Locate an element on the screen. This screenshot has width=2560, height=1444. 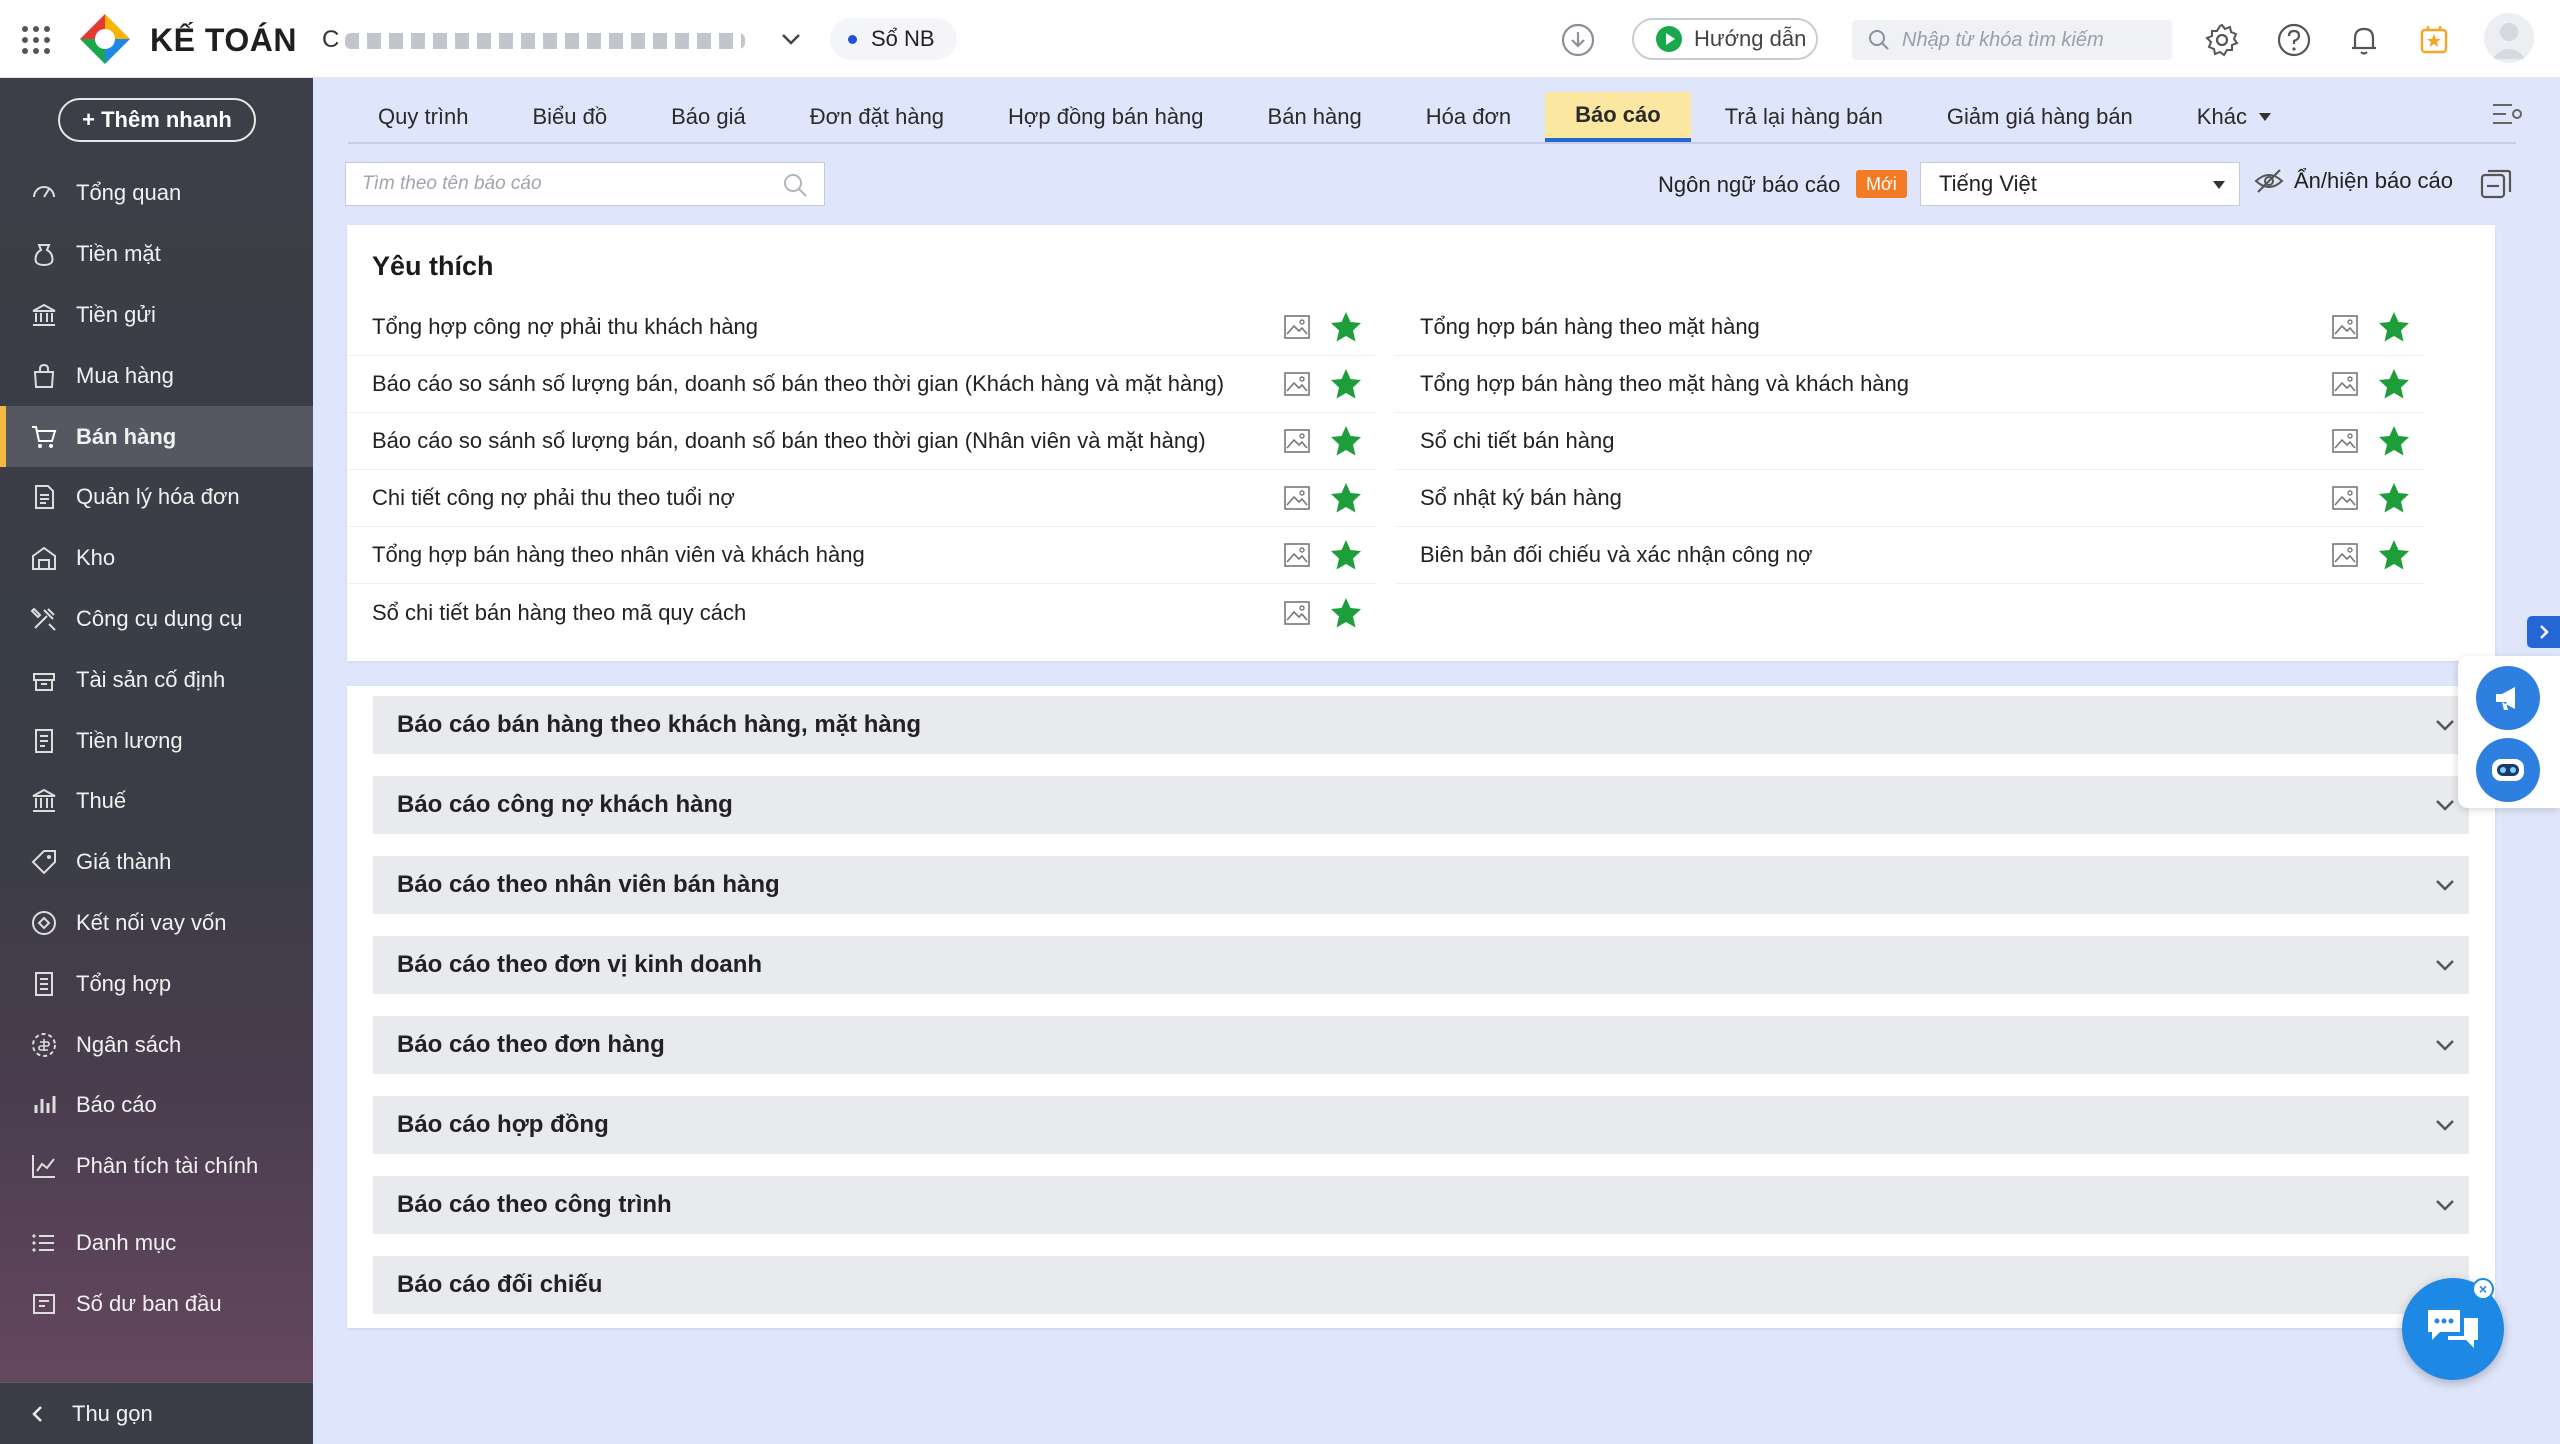
sidebar-item-cong-cu-dung-cu: Công cụ dụng cụ is located at coordinates (156, 619).